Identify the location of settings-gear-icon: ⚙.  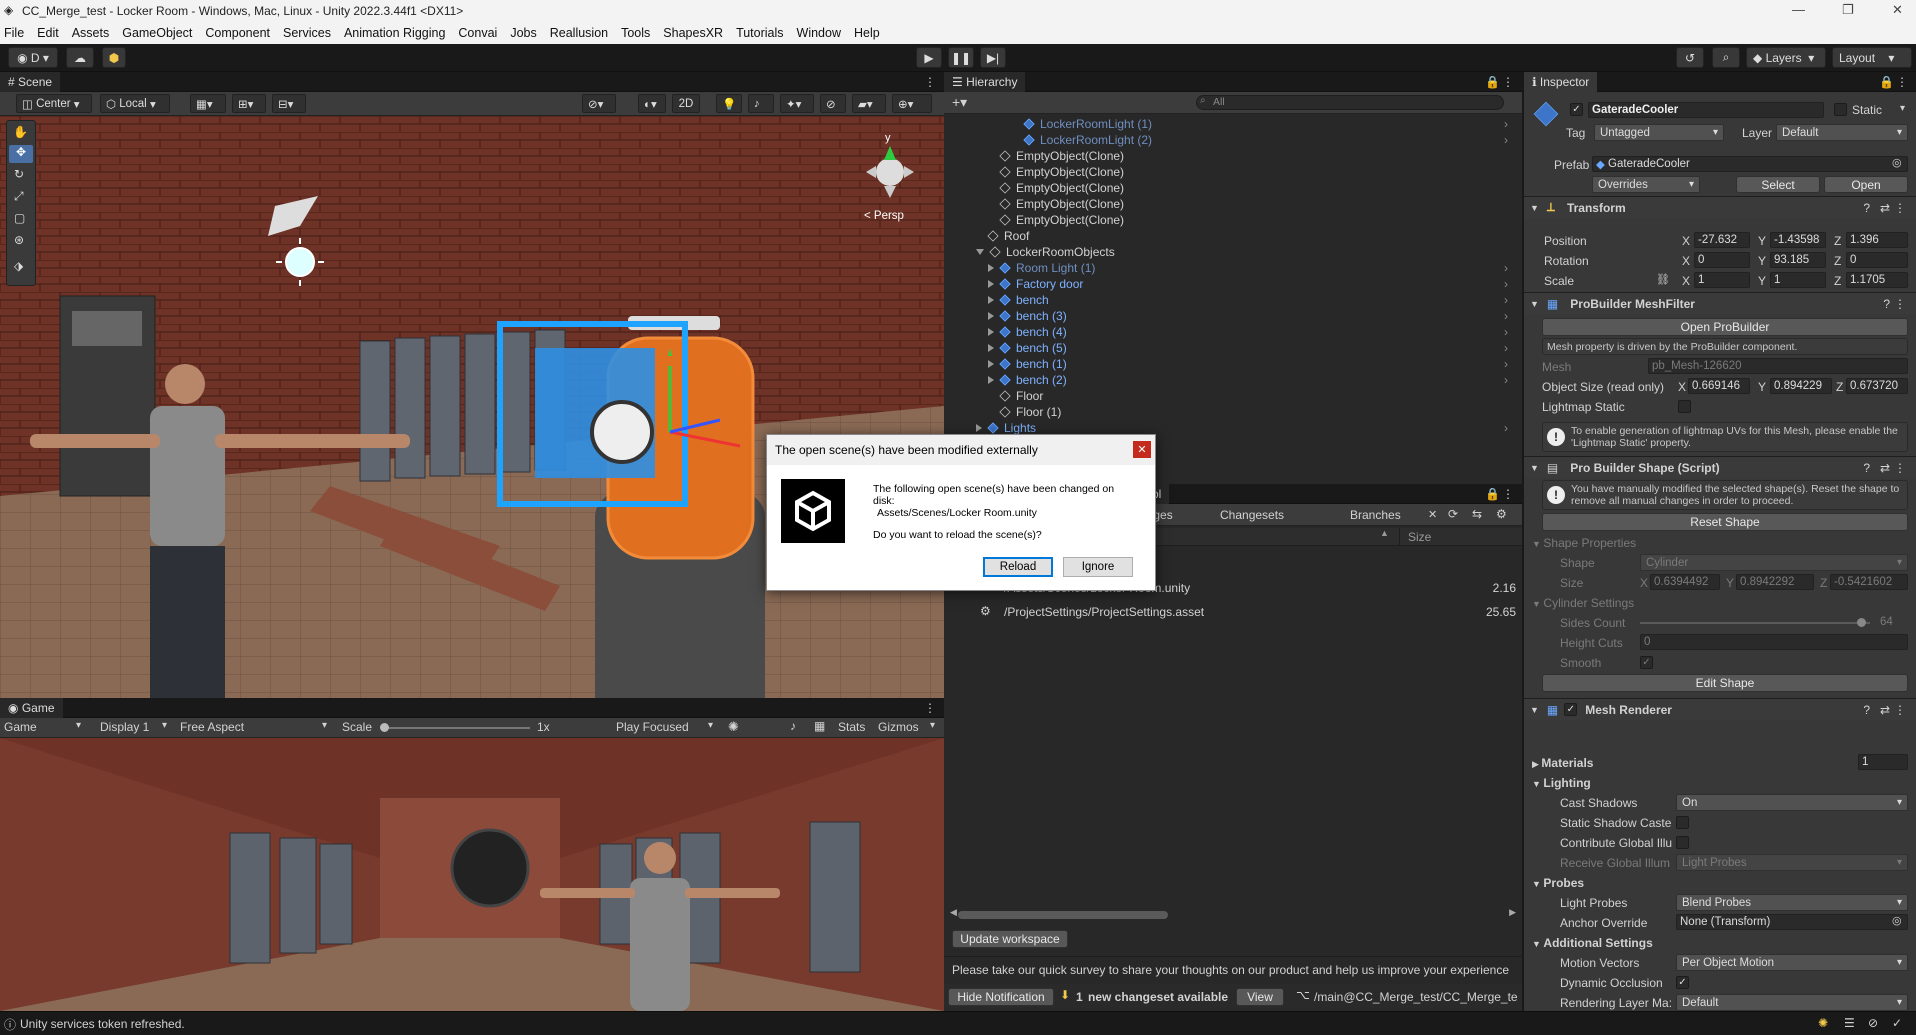
(1501, 514).